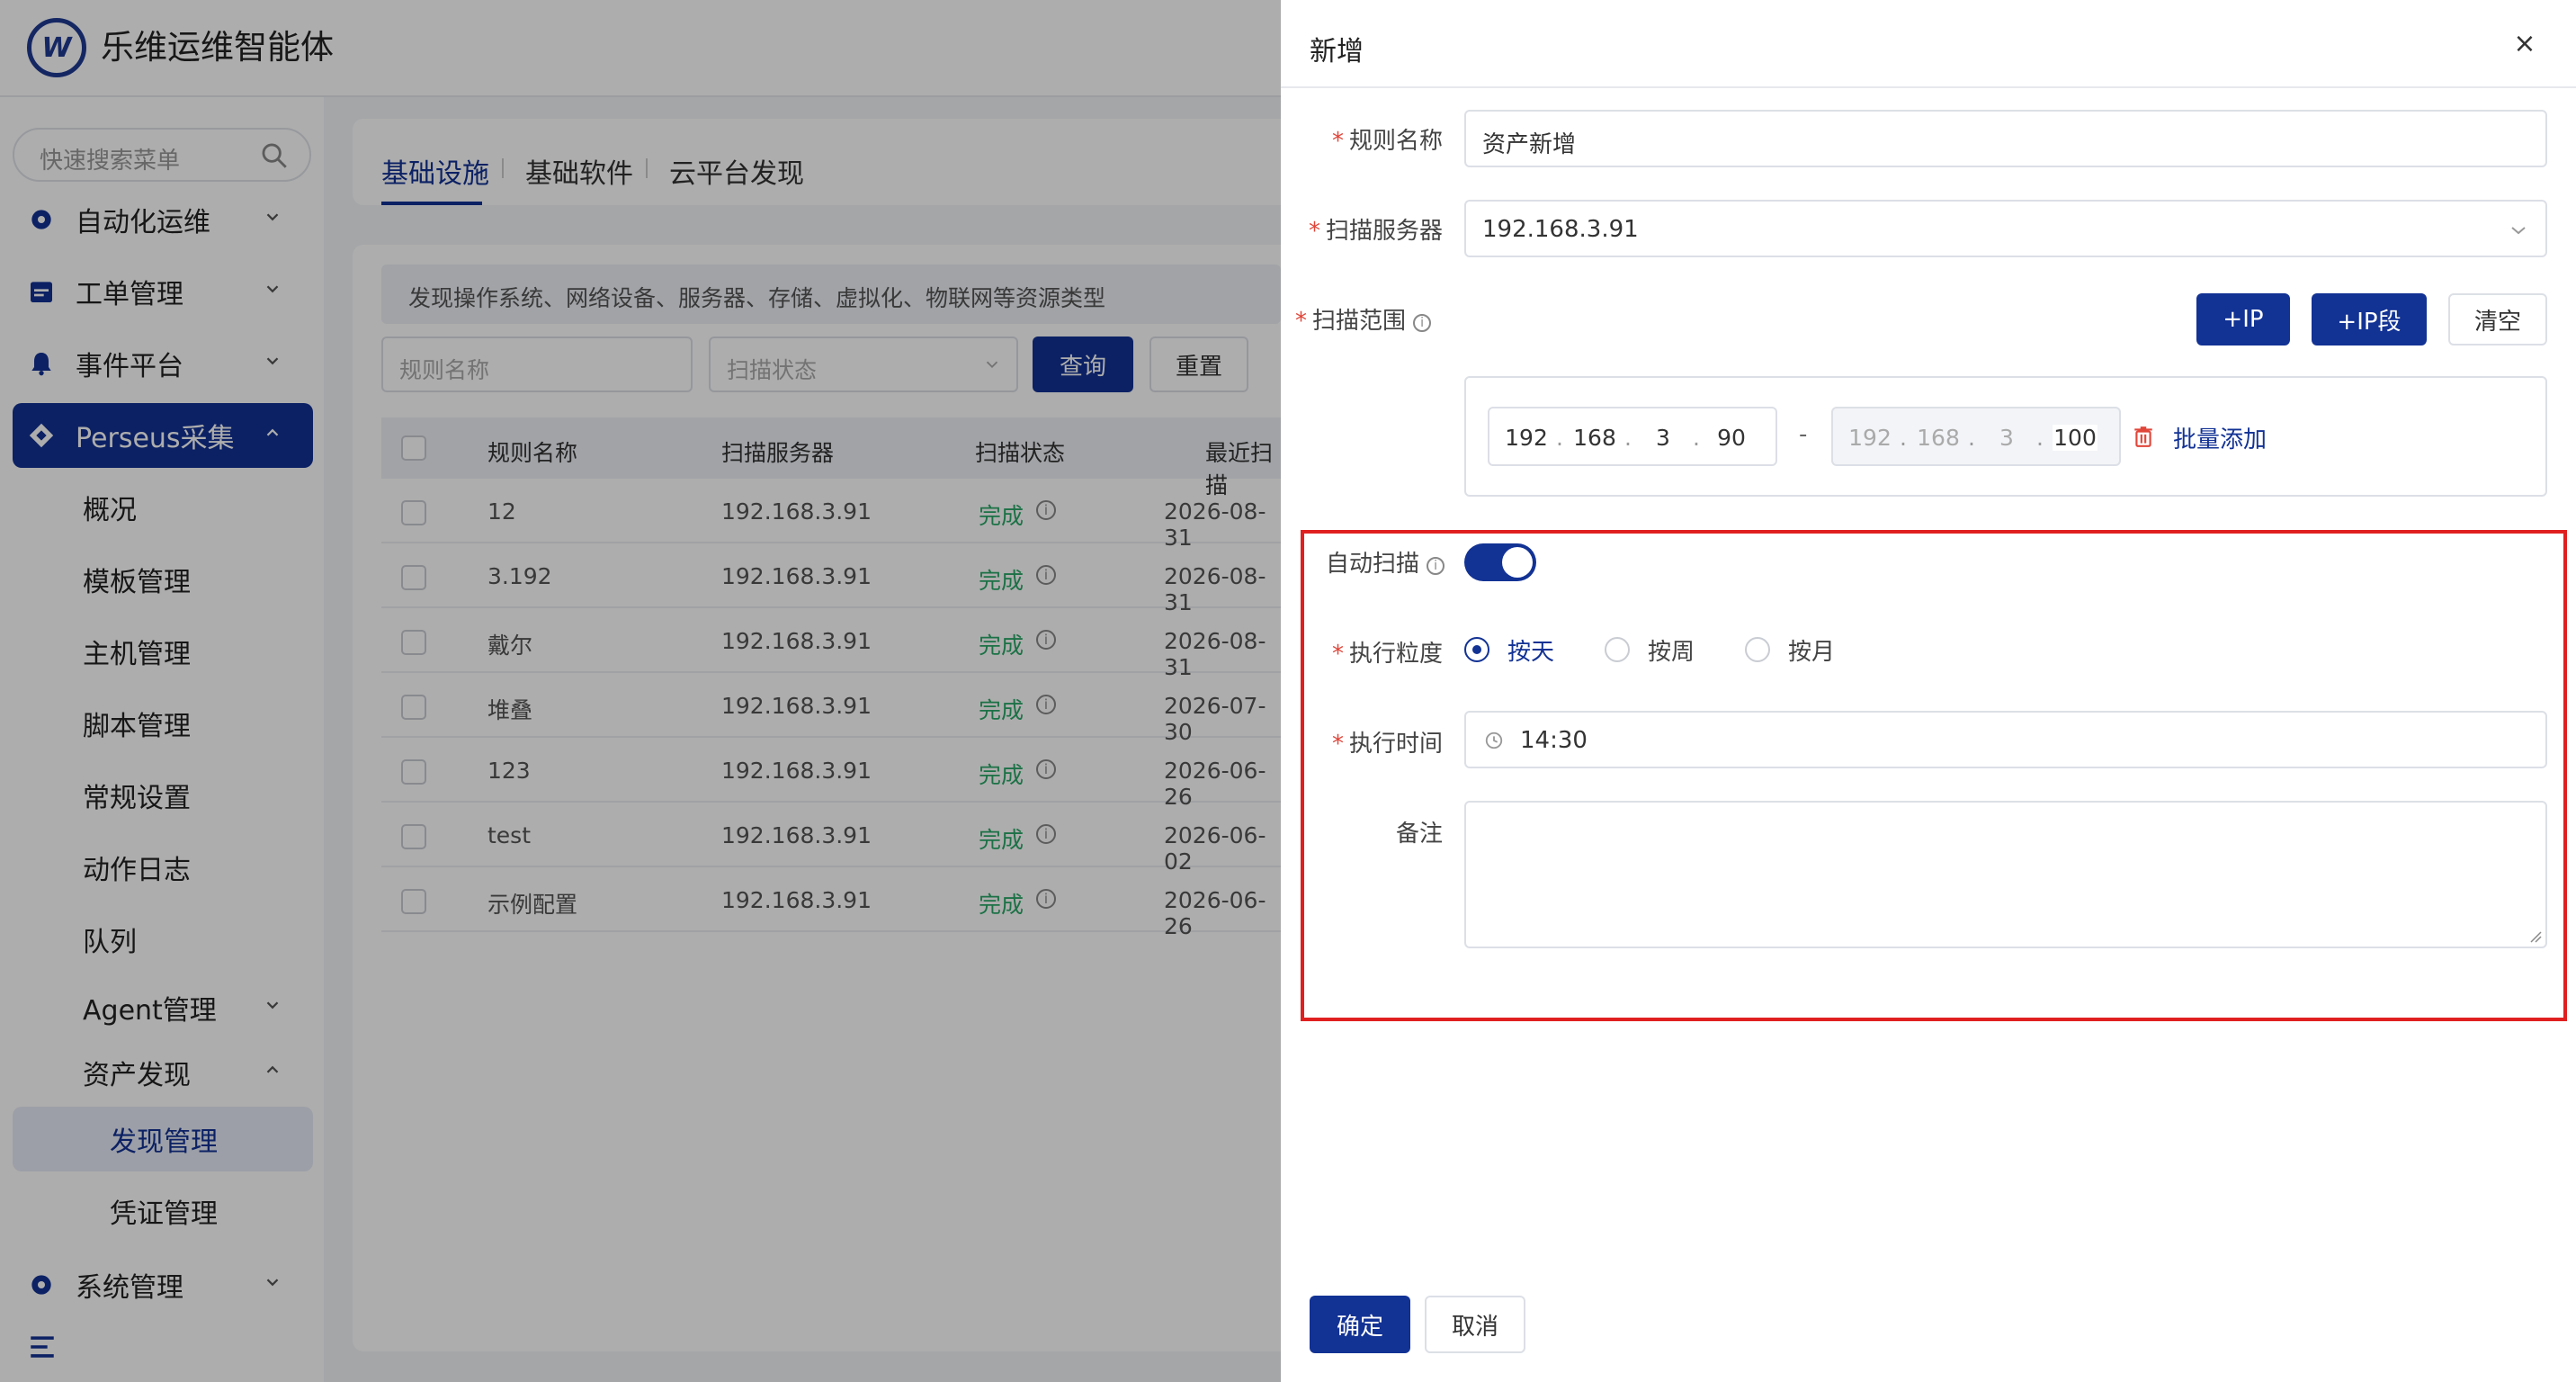  I want to click on radio-monthly-label: 按月, so click(1811, 650).